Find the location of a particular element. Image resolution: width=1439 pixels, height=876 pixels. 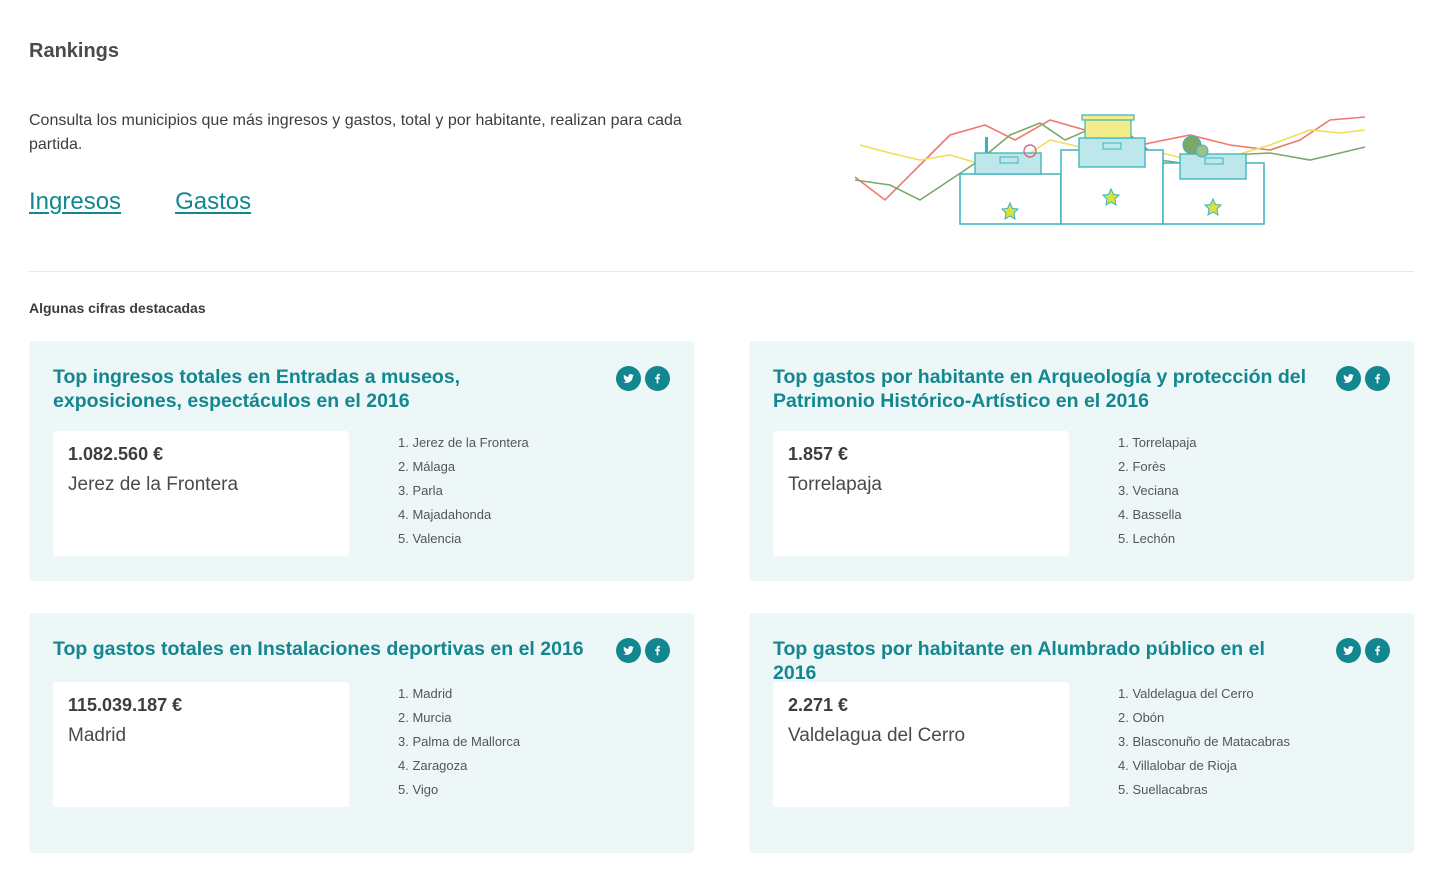

list-item: 1. Madrid is located at coordinates (425, 693).